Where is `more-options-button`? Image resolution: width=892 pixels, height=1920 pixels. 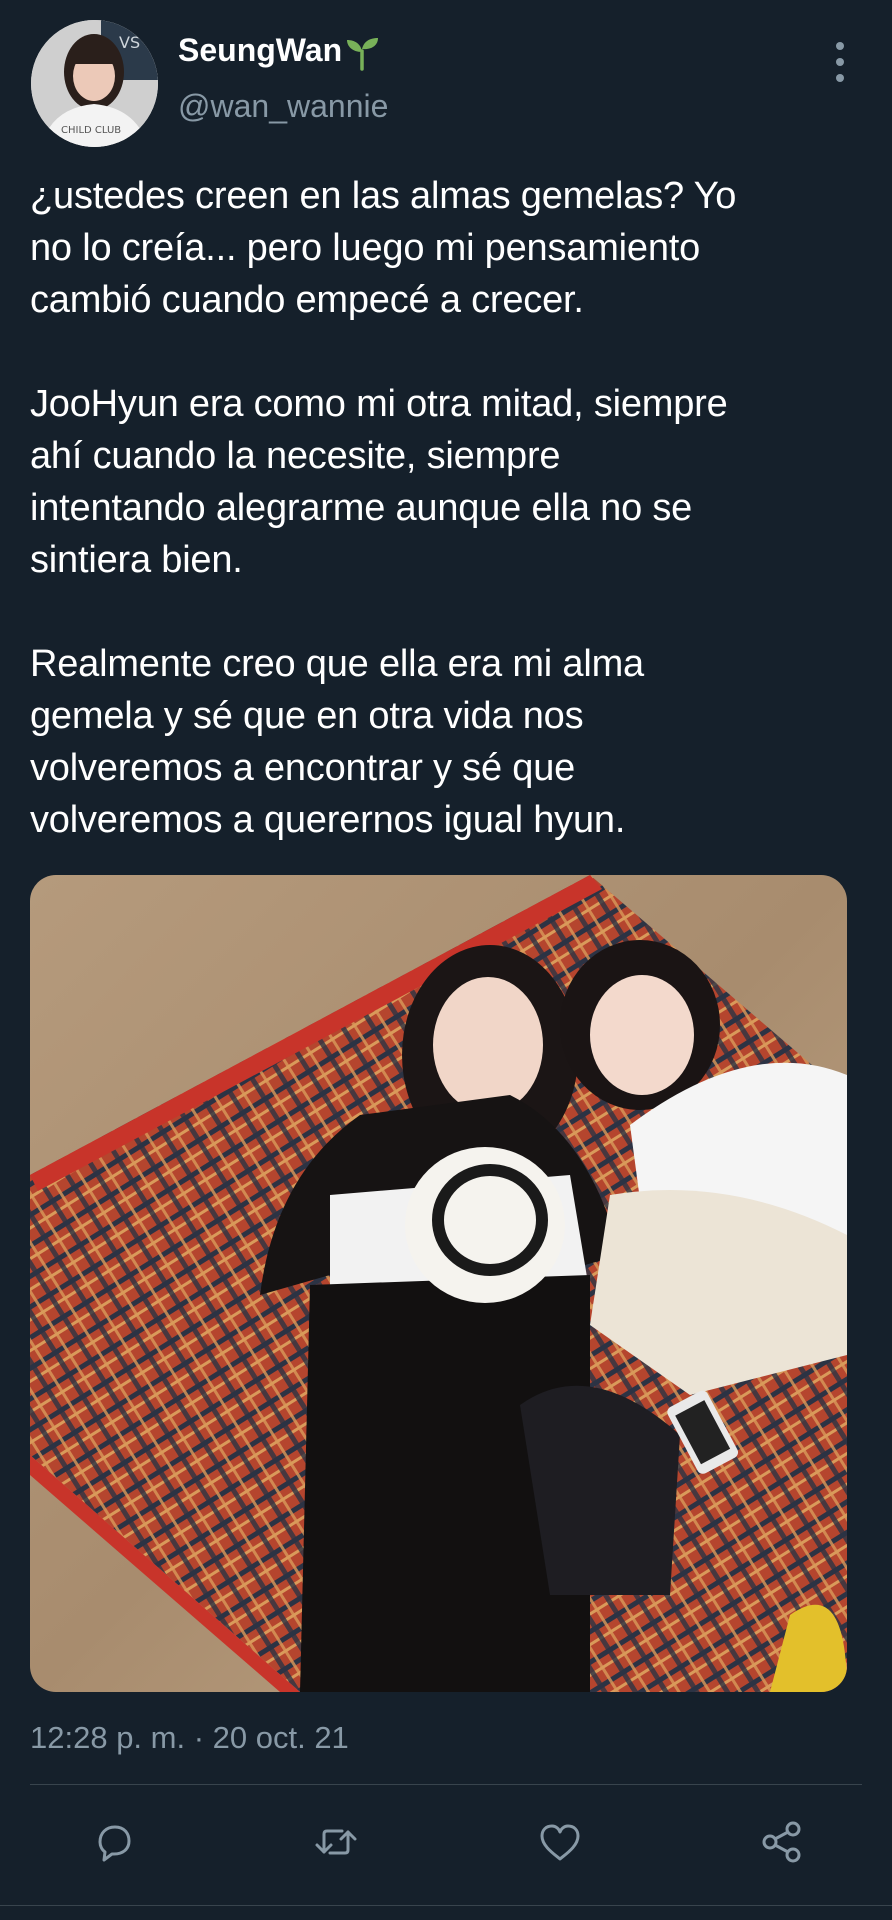
more-options-button is located at coordinates (840, 62).